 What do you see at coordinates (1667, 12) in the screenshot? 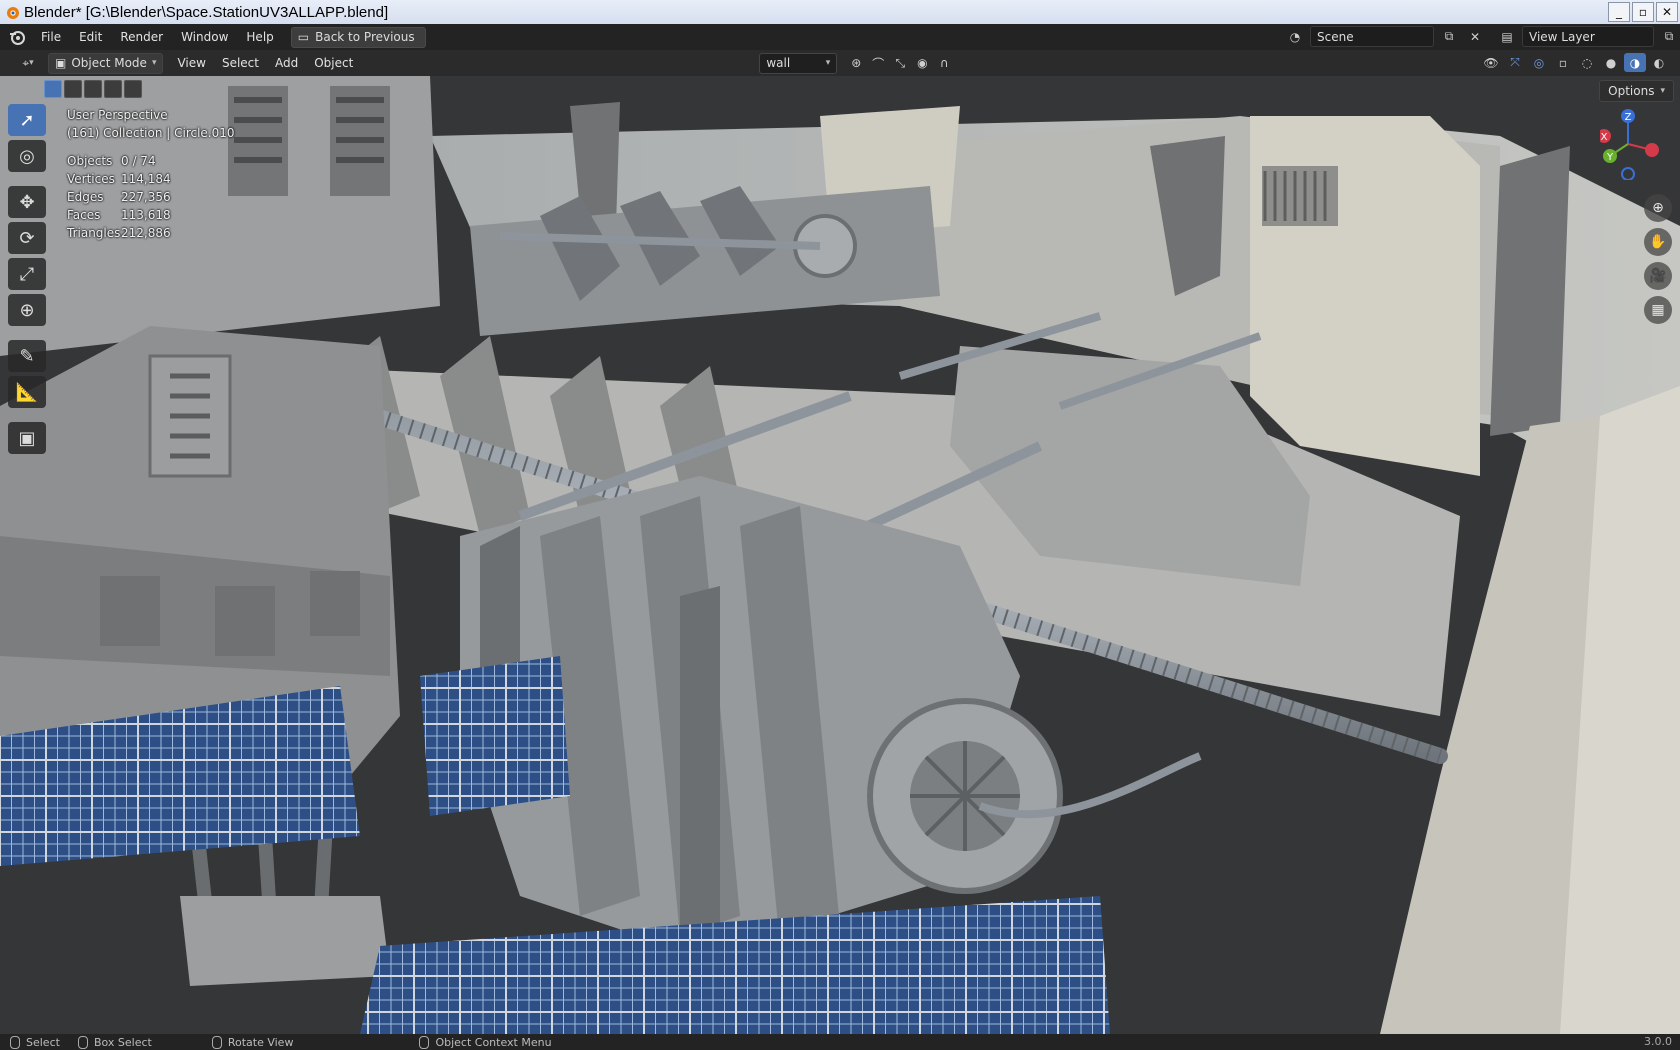
I see `close-button: ✕` at bounding box center [1667, 12].